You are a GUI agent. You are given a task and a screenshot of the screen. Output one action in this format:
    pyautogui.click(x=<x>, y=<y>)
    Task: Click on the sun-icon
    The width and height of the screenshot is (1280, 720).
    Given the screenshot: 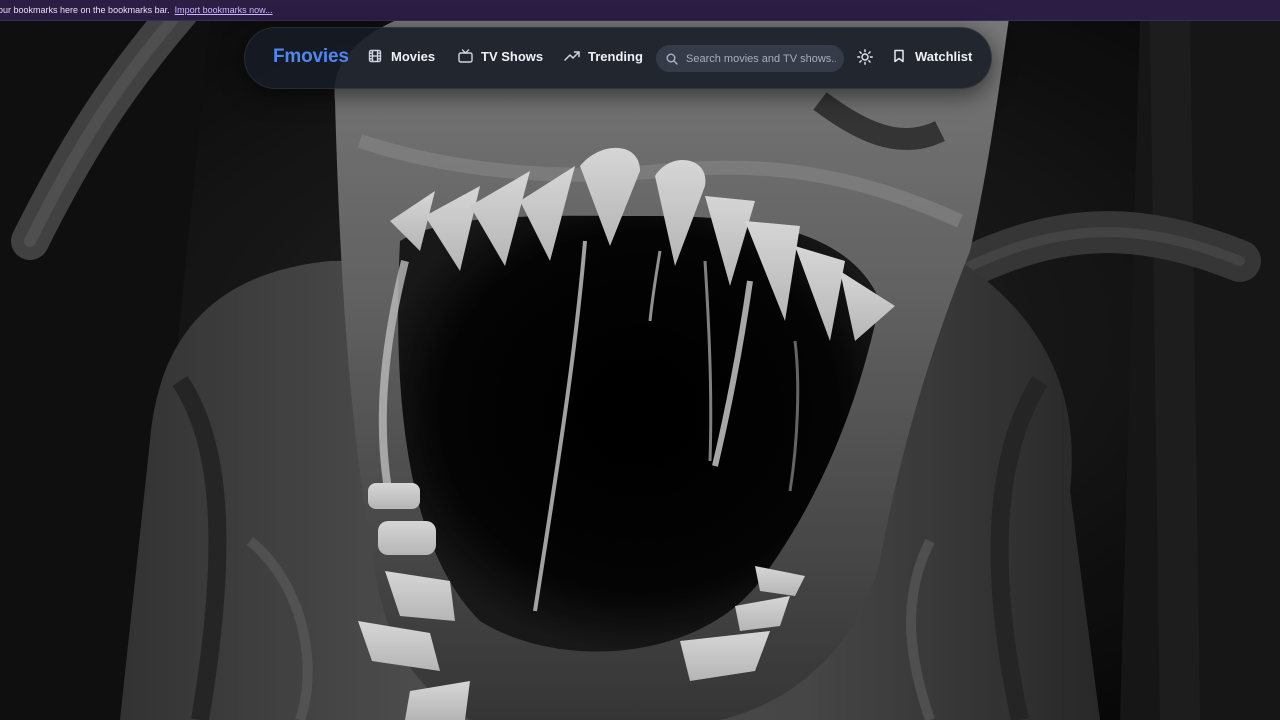 What is the action you would take?
    pyautogui.click(x=865, y=59)
    